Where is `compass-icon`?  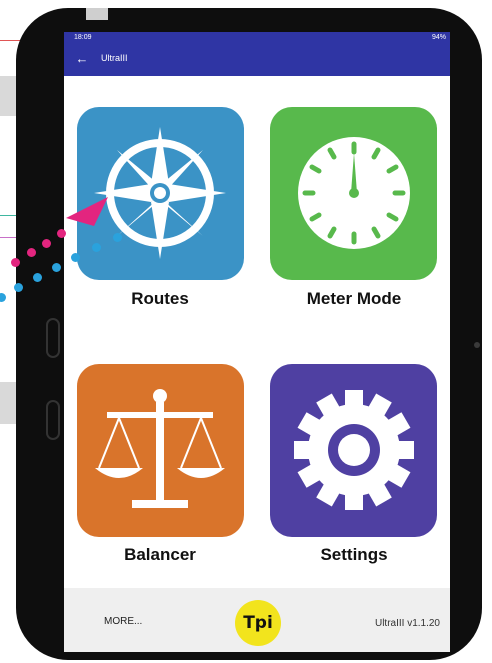
compass-icon is located at coordinates (160, 193).